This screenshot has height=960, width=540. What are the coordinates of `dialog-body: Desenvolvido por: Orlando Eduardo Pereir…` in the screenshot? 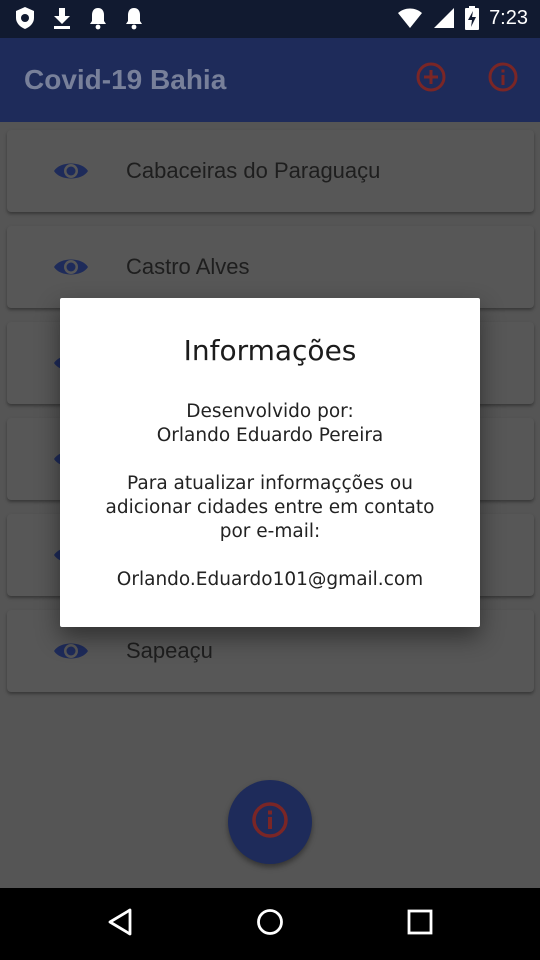 It's located at (270, 496).